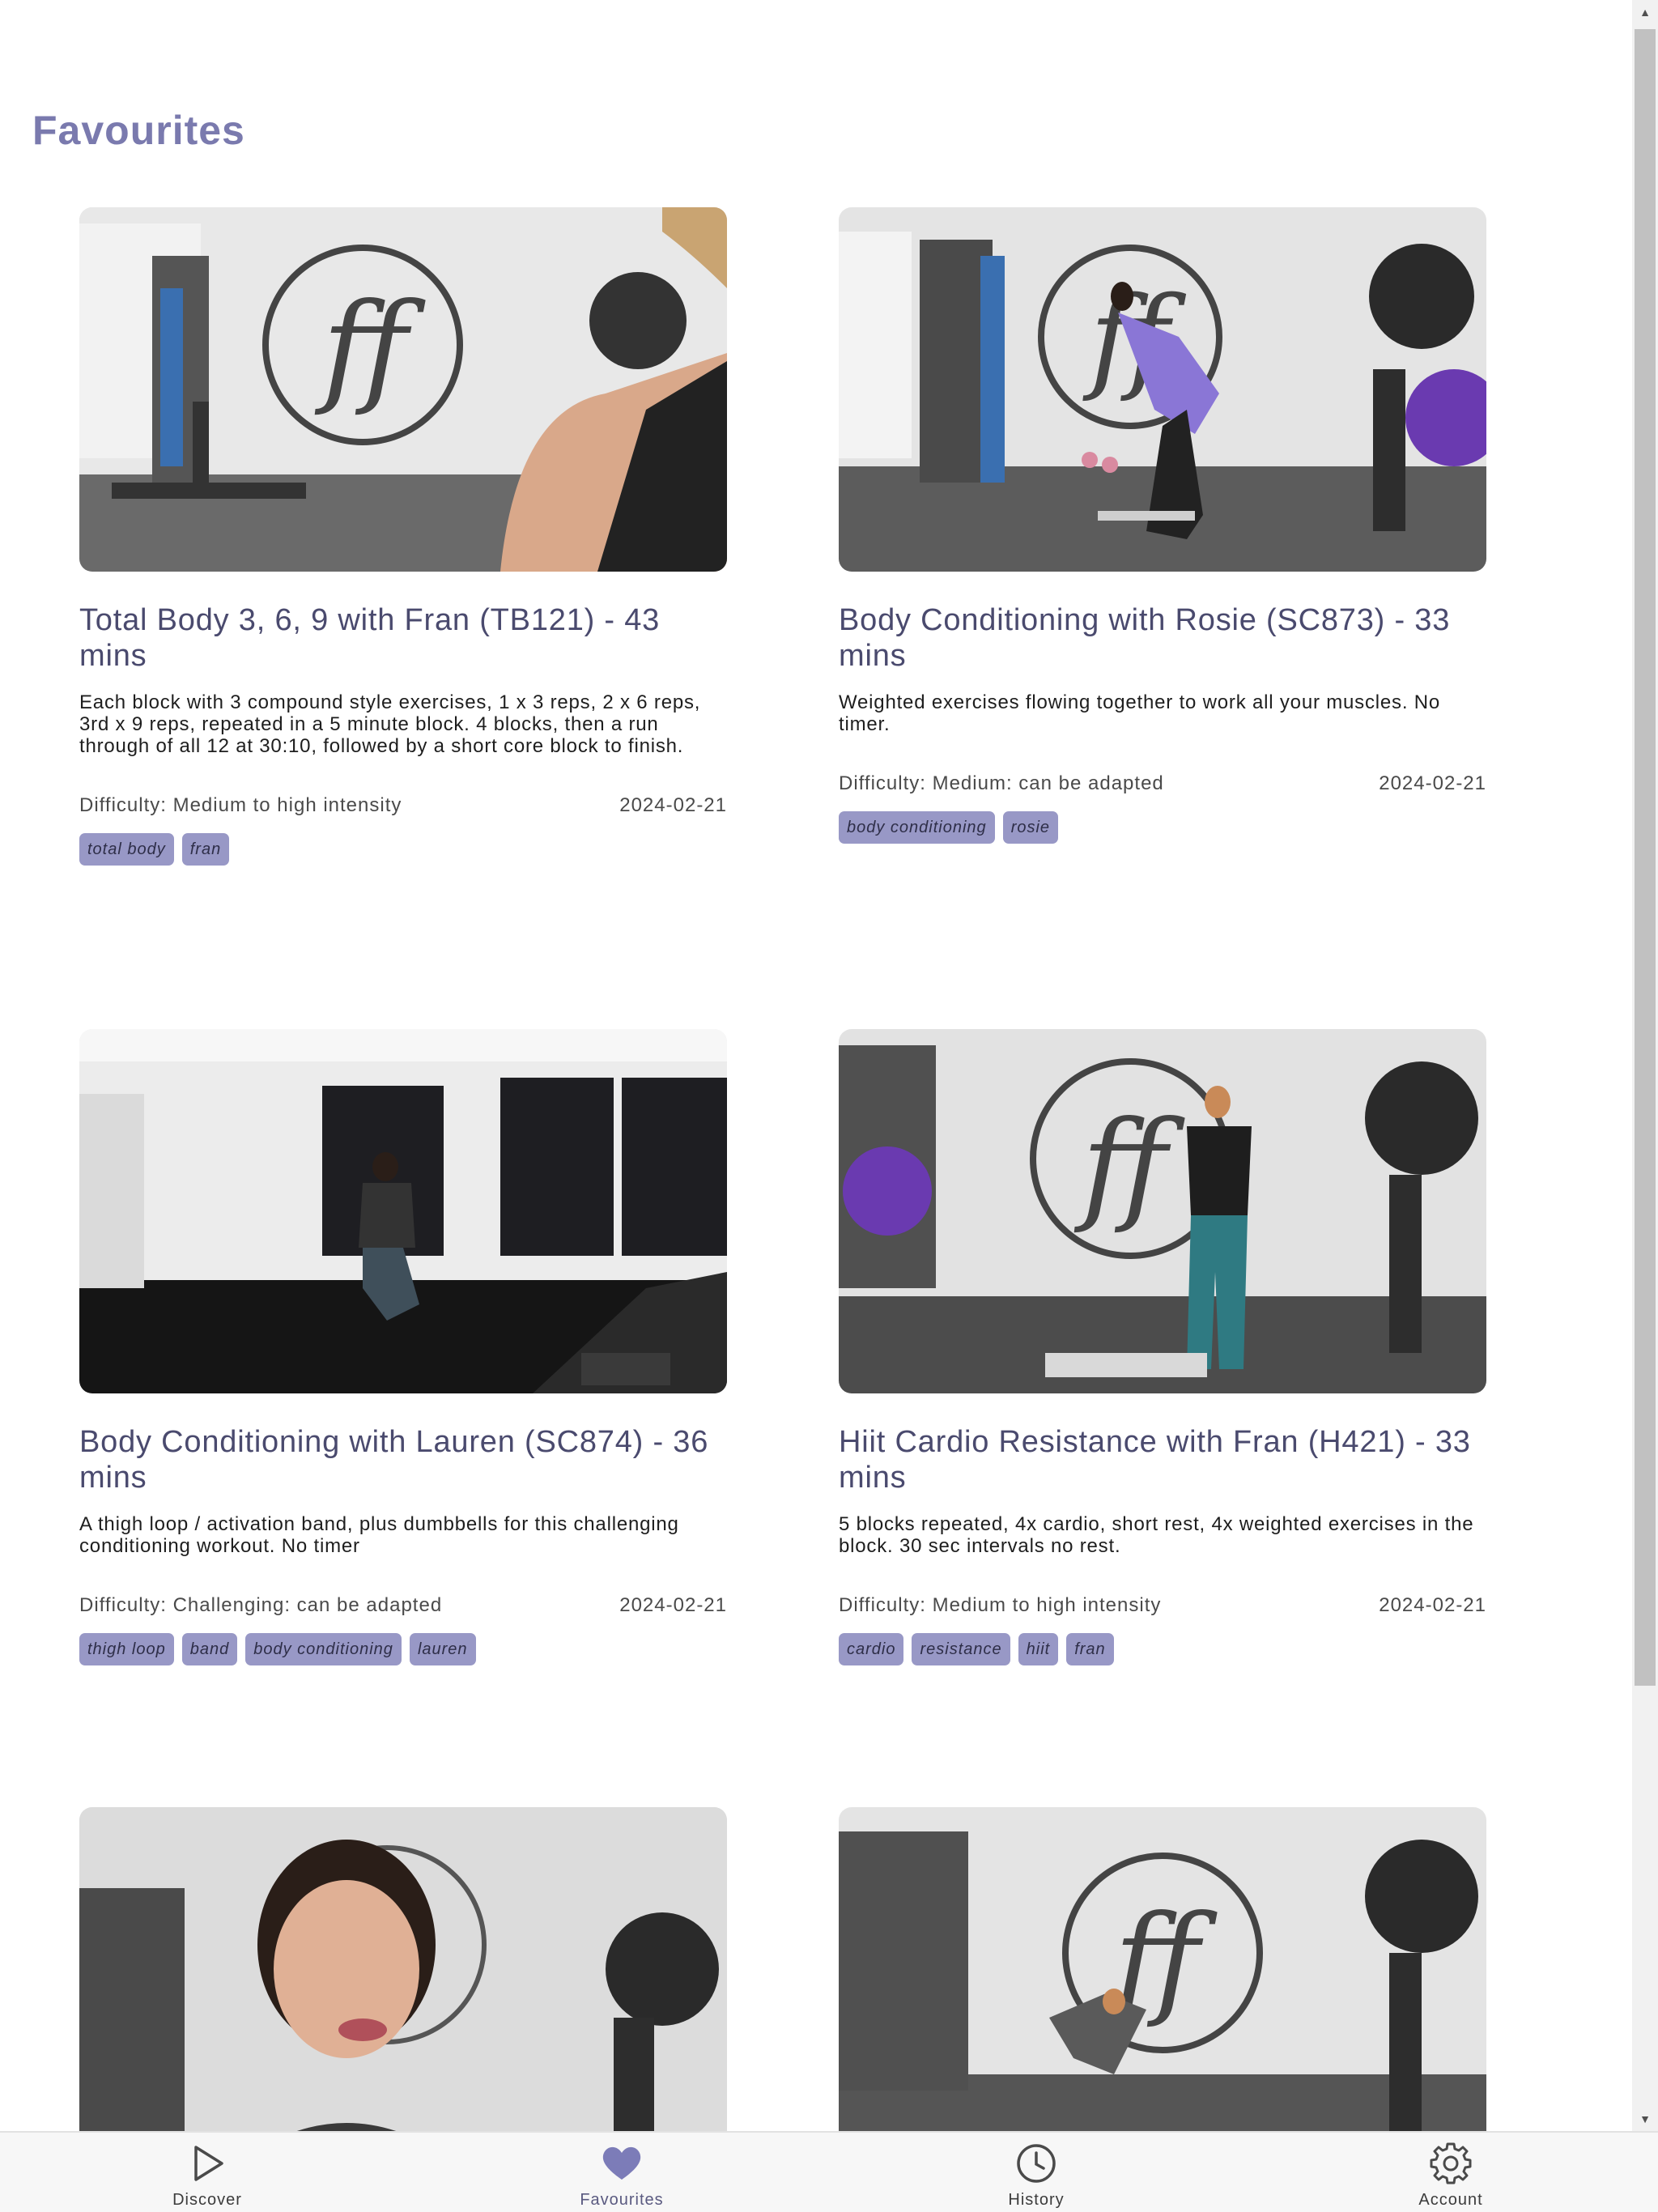 This screenshot has height=2212, width=1658. What do you see at coordinates (207, 2200) in the screenshot?
I see `nav-label: Discover` at bounding box center [207, 2200].